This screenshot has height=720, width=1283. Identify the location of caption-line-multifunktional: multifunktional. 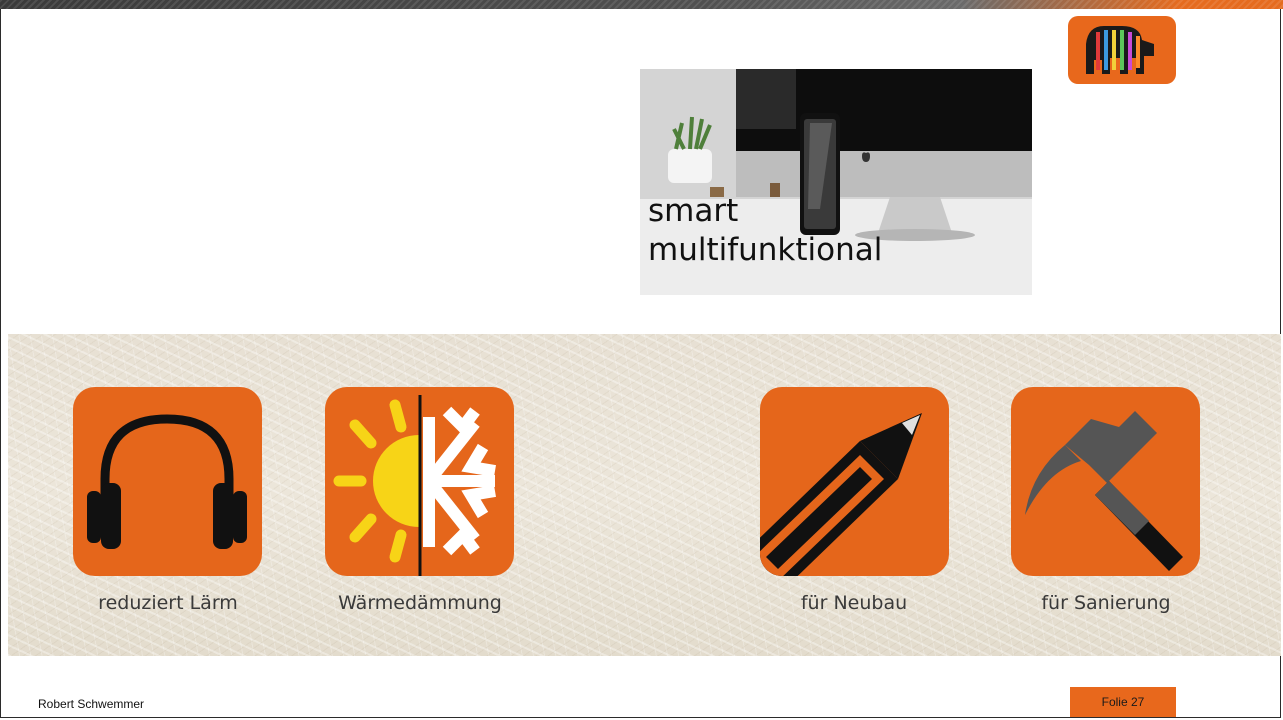
(765, 250).